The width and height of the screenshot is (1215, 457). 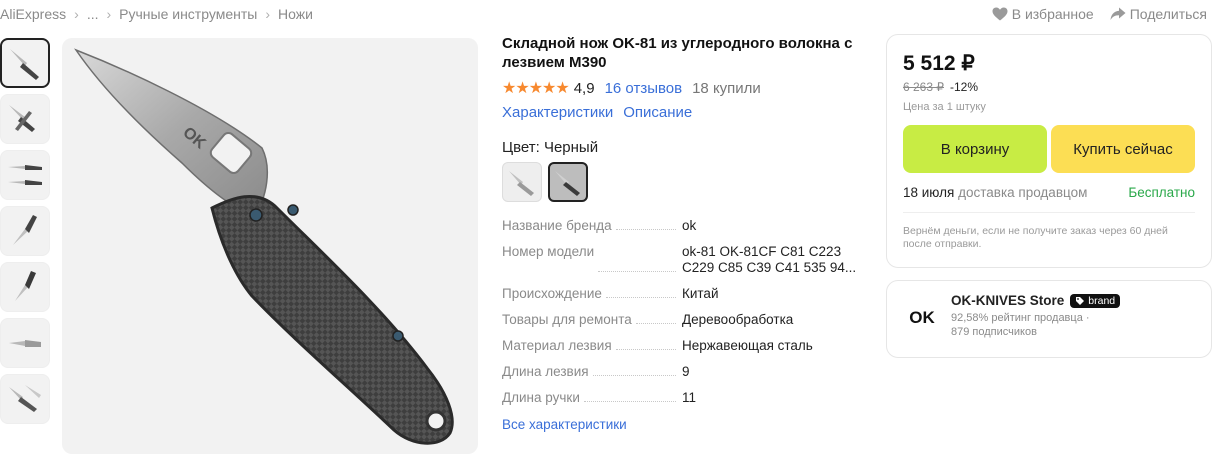 What do you see at coordinates (567, 319) in the screenshot?
I see `spec-name: Товары для ремонта` at bounding box center [567, 319].